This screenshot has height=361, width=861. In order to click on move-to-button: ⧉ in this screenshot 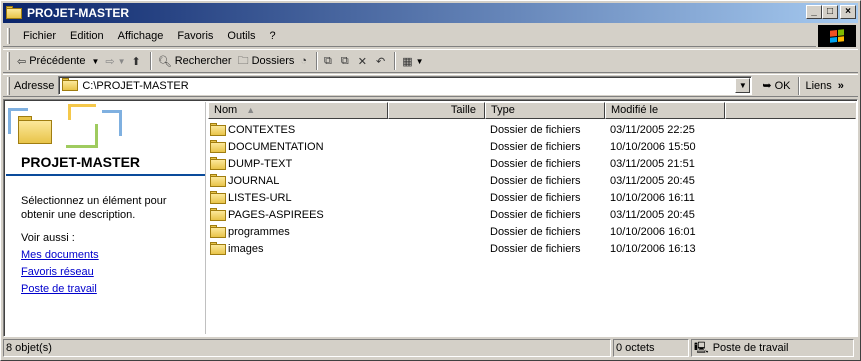, I will do `click(329, 61)`.